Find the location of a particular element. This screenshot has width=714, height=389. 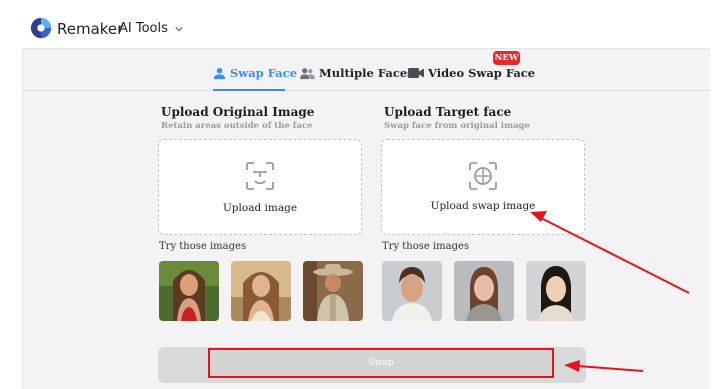

brand-name: Remaker is located at coordinates (90, 29).